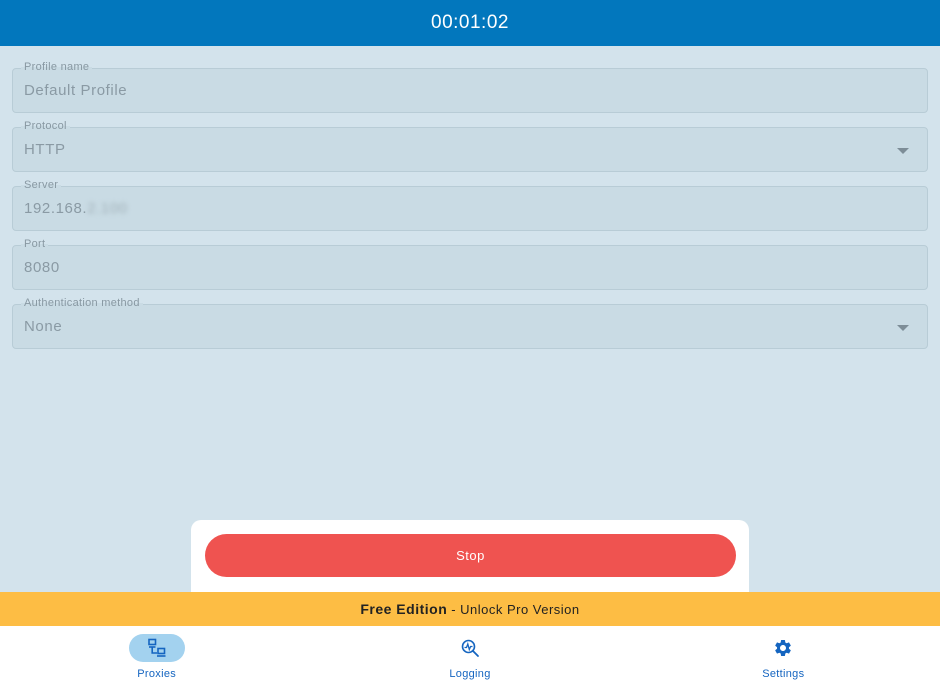 The width and height of the screenshot is (940, 684). I want to click on edition-label: Free Edition, so click(404, 609).